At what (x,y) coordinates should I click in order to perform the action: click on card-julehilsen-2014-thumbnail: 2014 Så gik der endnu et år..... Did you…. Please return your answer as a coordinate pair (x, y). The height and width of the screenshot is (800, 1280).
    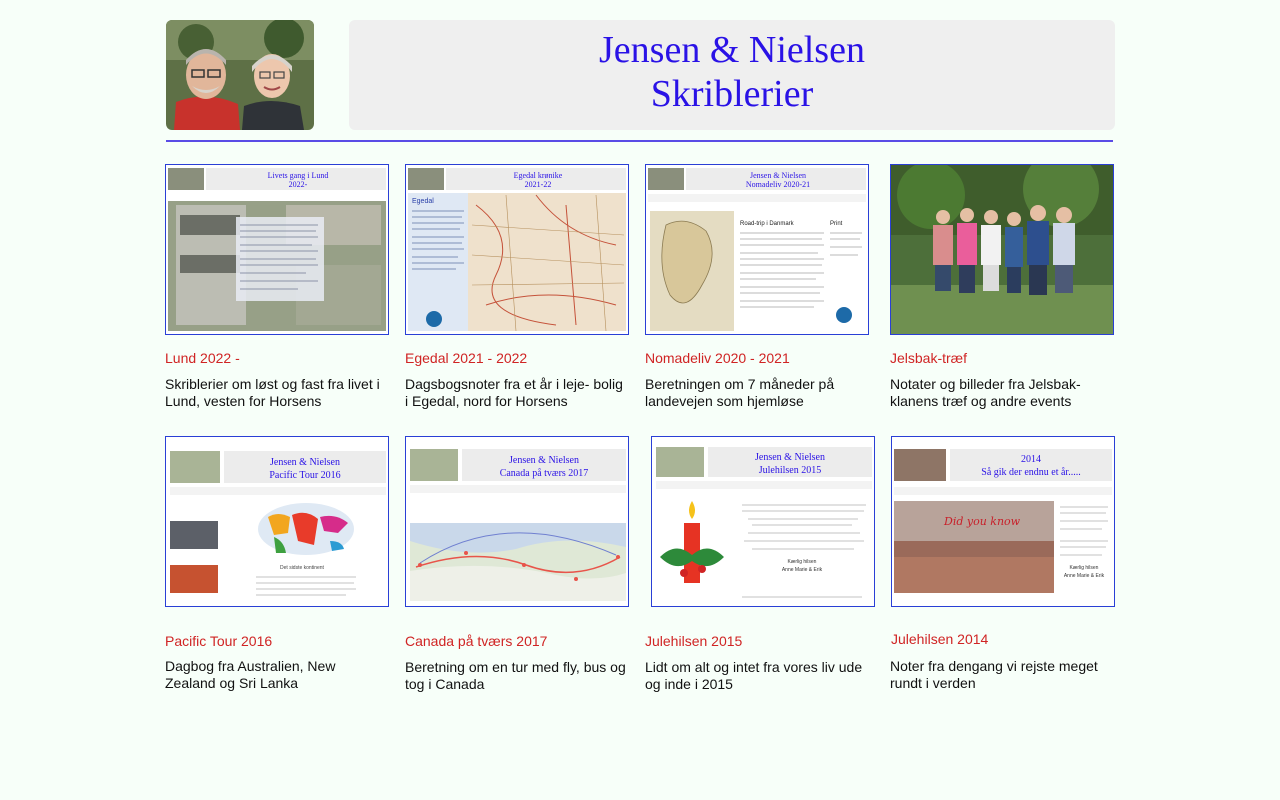
    Looking at the image, I should click on (1003, 521).